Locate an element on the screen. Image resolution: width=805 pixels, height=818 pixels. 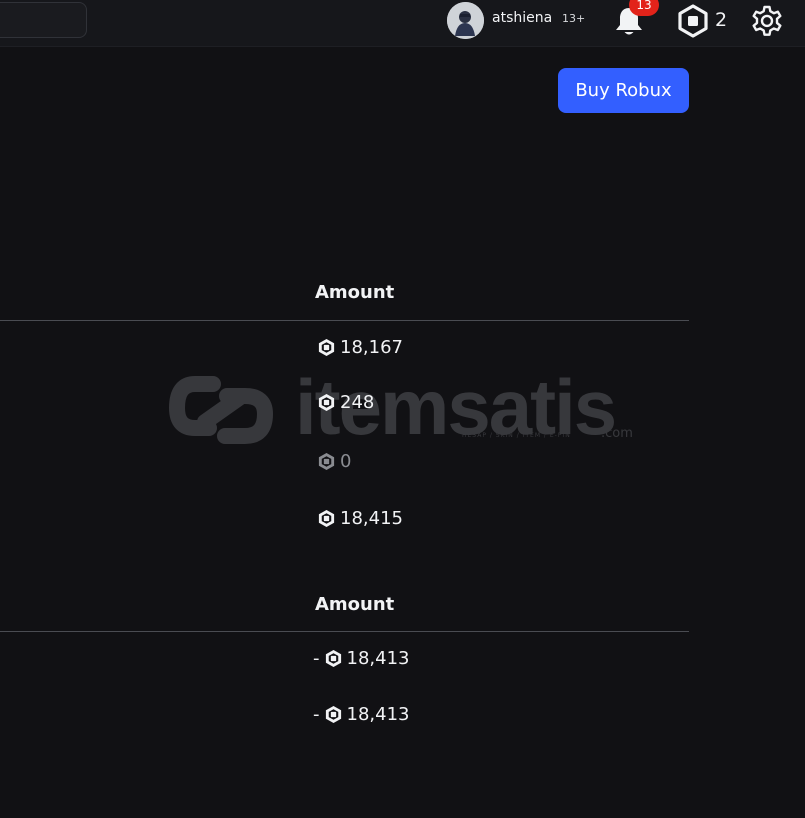
robux-balance-button is located at coordinates (693, 21).